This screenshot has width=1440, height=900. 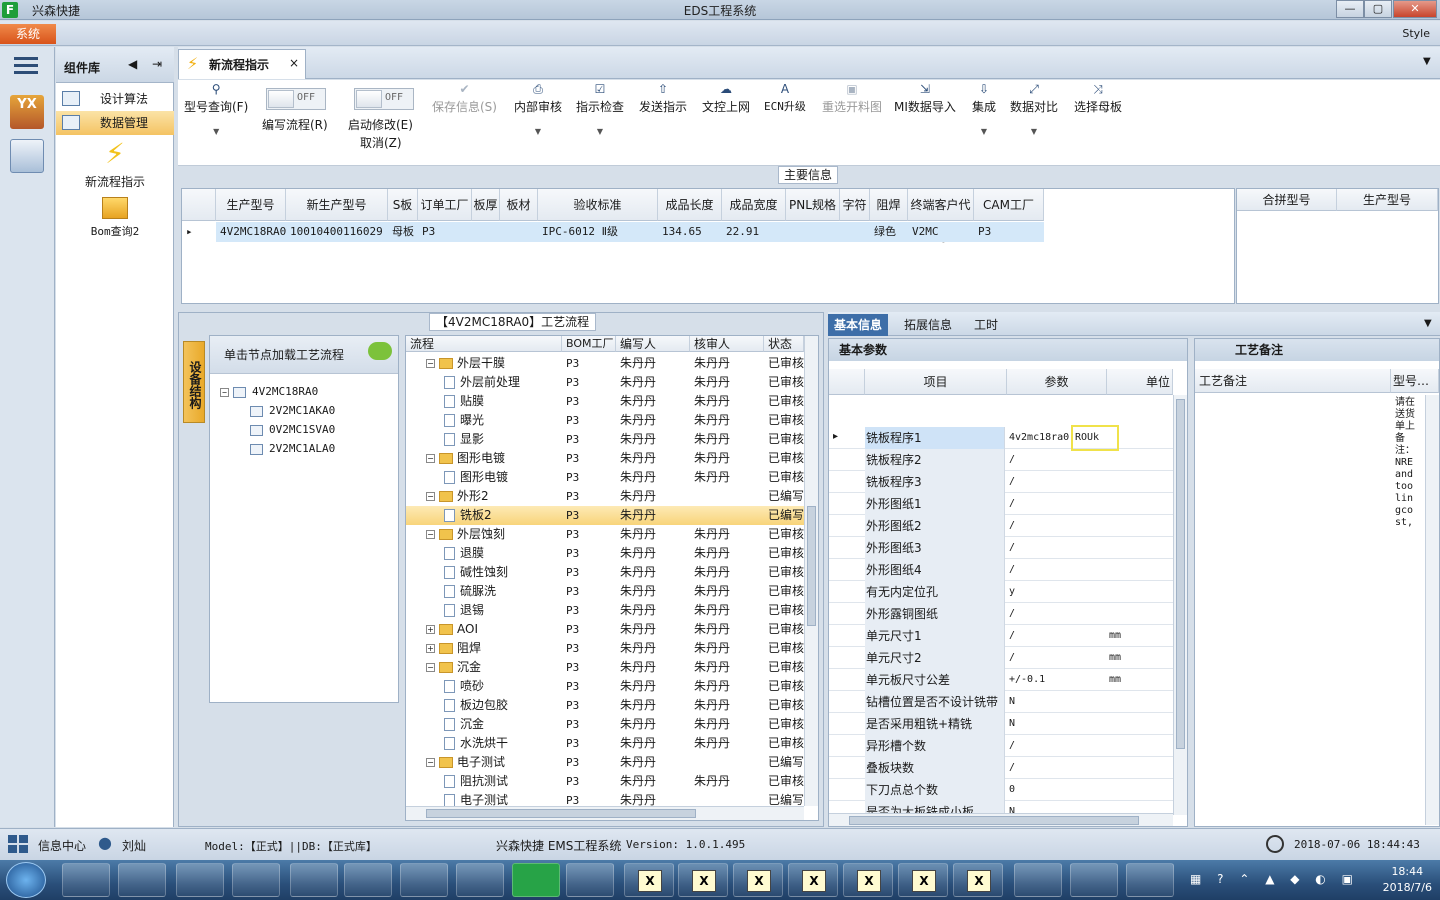 I want to click on taskbar-desktop-icon, so click(x=1150, y=880).